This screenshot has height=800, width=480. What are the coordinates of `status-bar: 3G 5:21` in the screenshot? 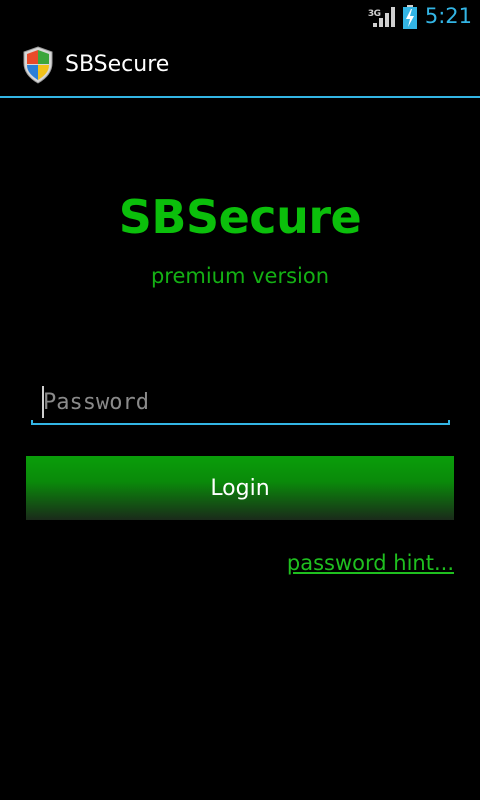 It's located at (240, 16).